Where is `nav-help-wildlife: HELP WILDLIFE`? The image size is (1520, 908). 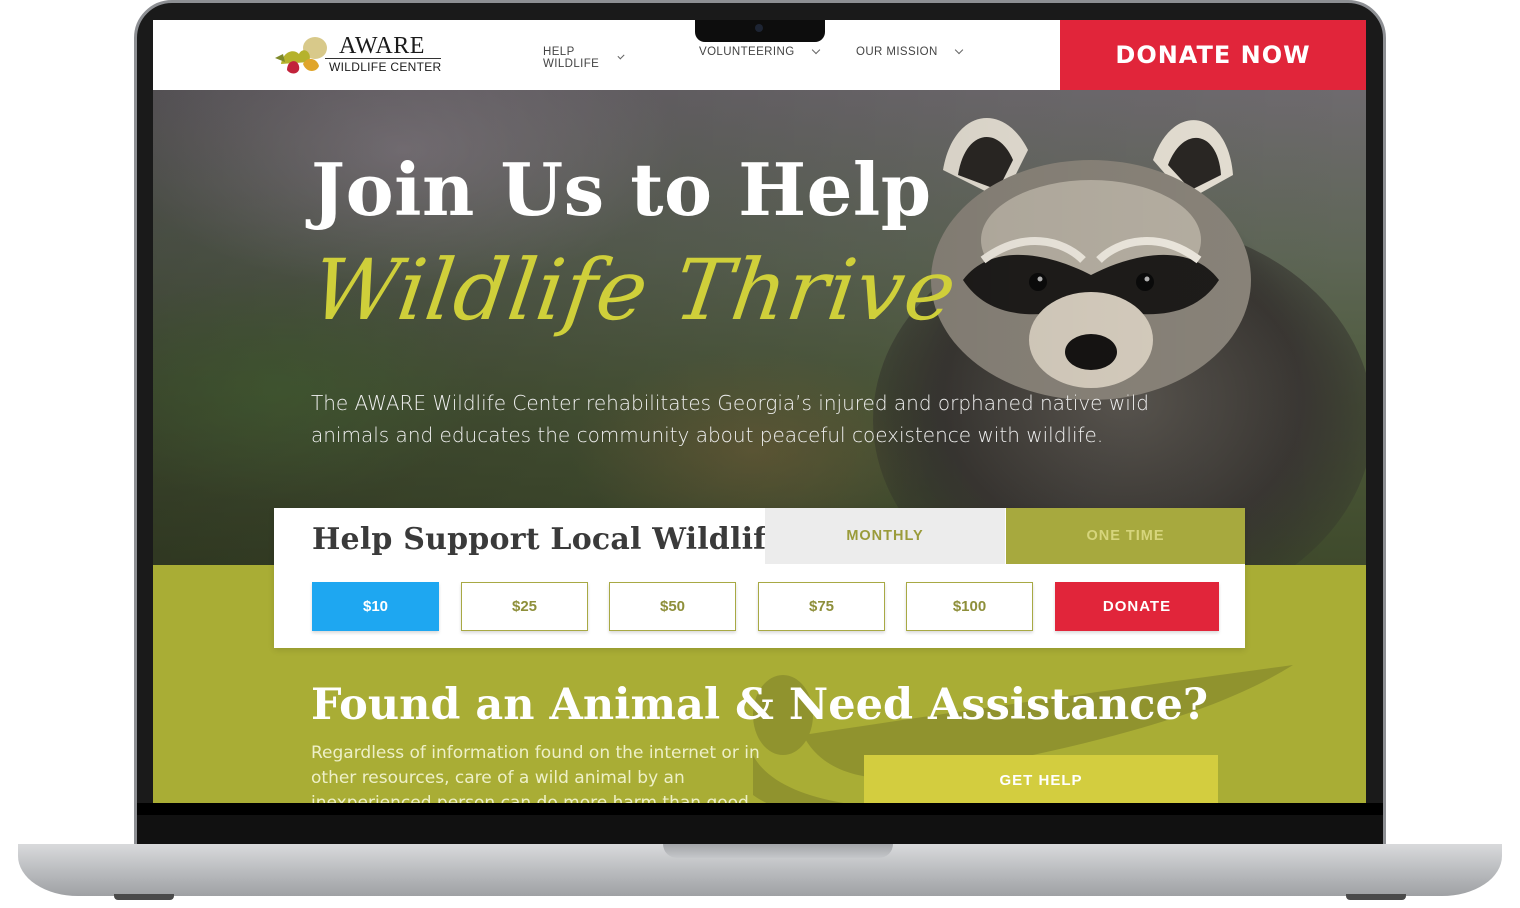 nav-help-wildlife: HELP WILDLIFE is located at coordinates (584, 58).